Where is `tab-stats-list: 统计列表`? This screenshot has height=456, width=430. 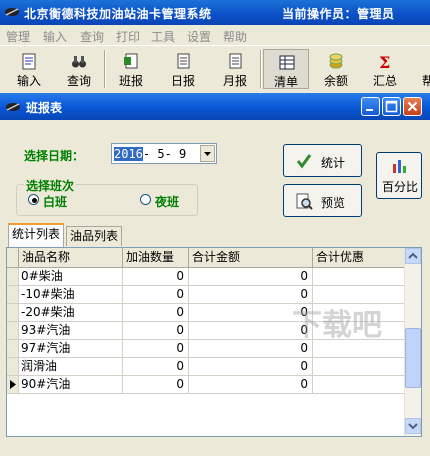 tab-stats-list: 统计列表 is located at coordinates (36, 235).